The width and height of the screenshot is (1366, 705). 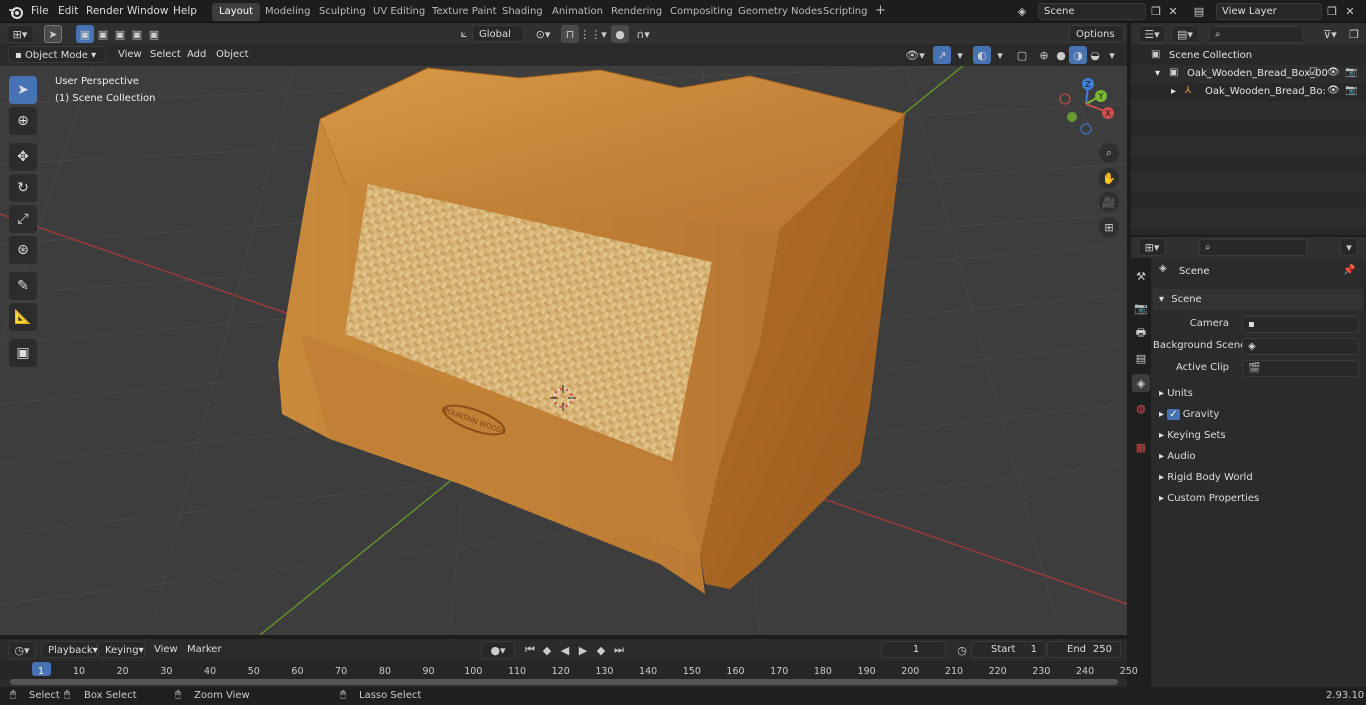 What do you see at coordinates (962, 650) in the screenshot?
I see `preview-range-icon: ◷` at bounding box center [962, 650].